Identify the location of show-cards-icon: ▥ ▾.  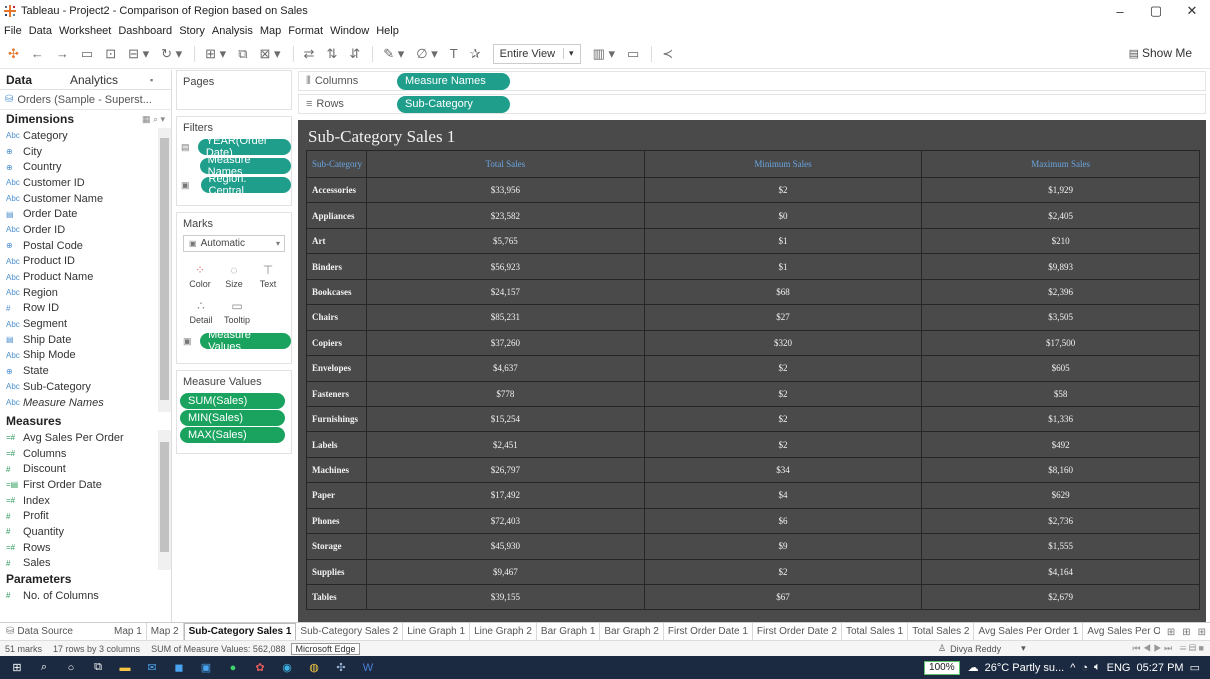
(604, 54).